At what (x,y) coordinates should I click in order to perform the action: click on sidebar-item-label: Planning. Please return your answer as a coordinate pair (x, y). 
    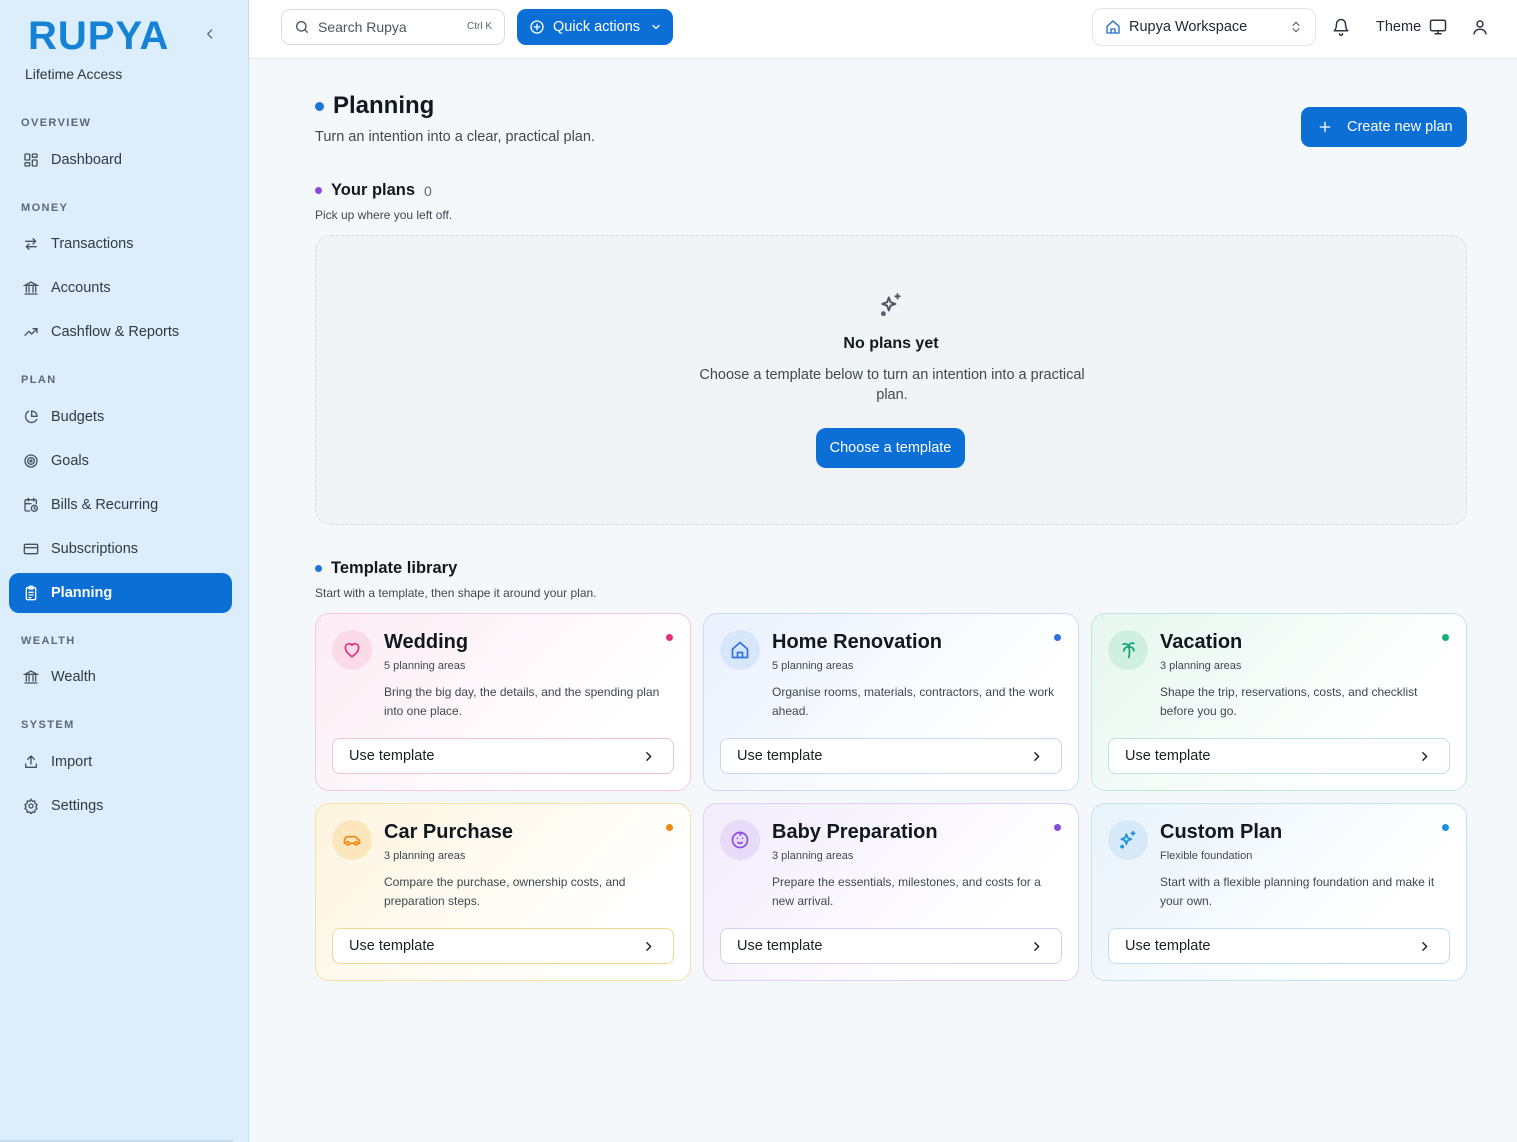
    Looking at the image, I should click on (82, 593).